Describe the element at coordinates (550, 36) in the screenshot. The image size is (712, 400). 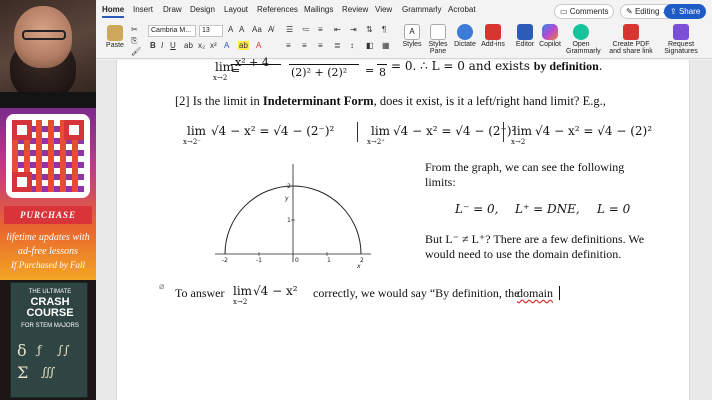
I see `copilot-button: Copilot` at that location.